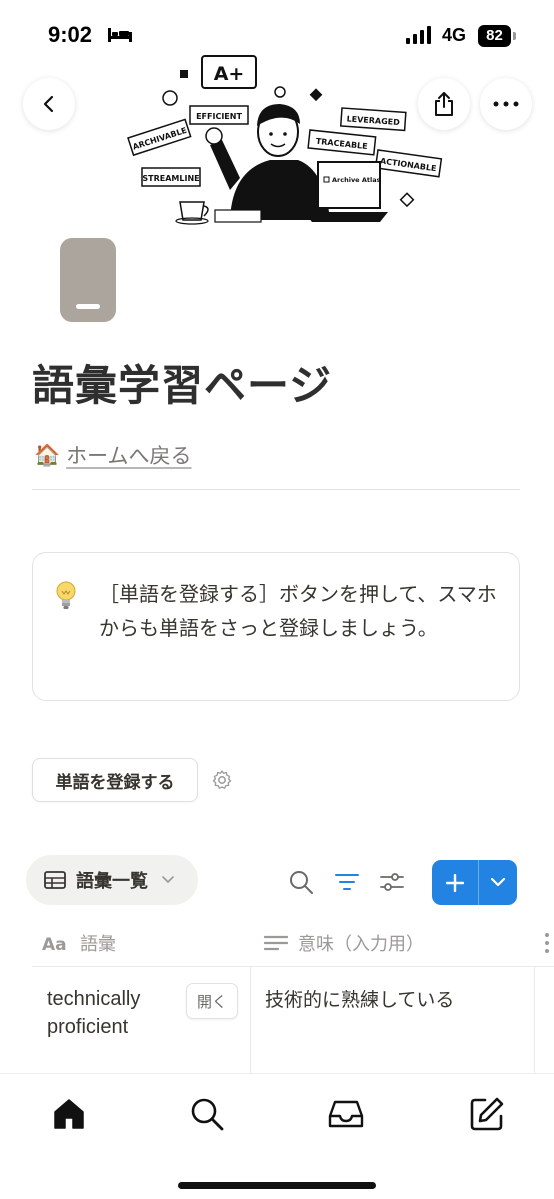  I want to click on share-button, so click(444, 104).